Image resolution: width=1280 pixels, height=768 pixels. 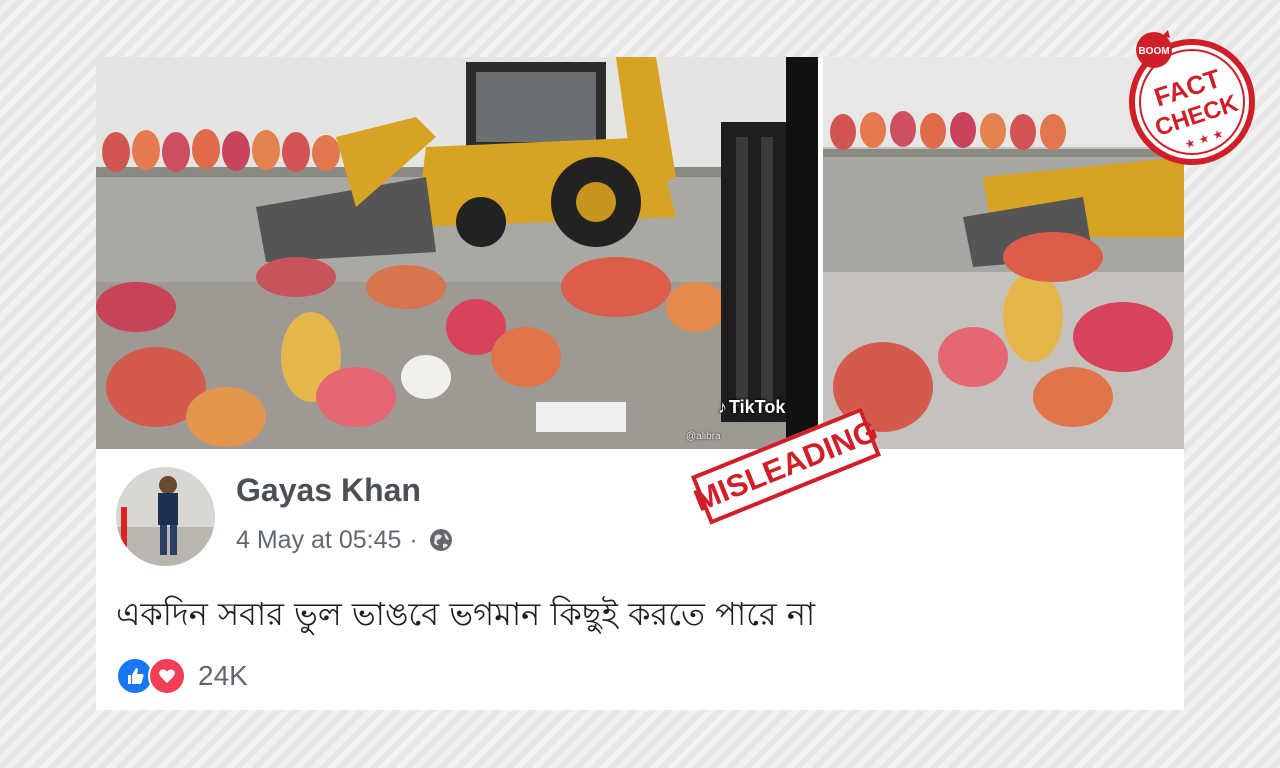 What do you see at coordinates (223, 676) in the screenshot?
I see `reaction-count: 24K` at bounding box center [223, 676].